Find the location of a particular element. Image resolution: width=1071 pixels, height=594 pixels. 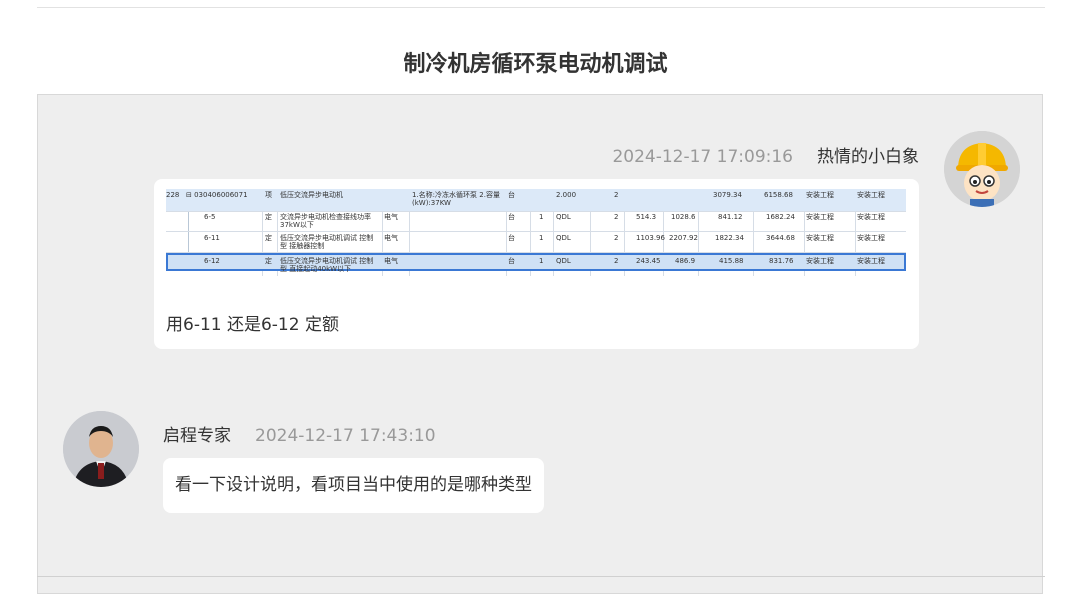

table-cell: 6-11 is located at coordinates (212, 238).